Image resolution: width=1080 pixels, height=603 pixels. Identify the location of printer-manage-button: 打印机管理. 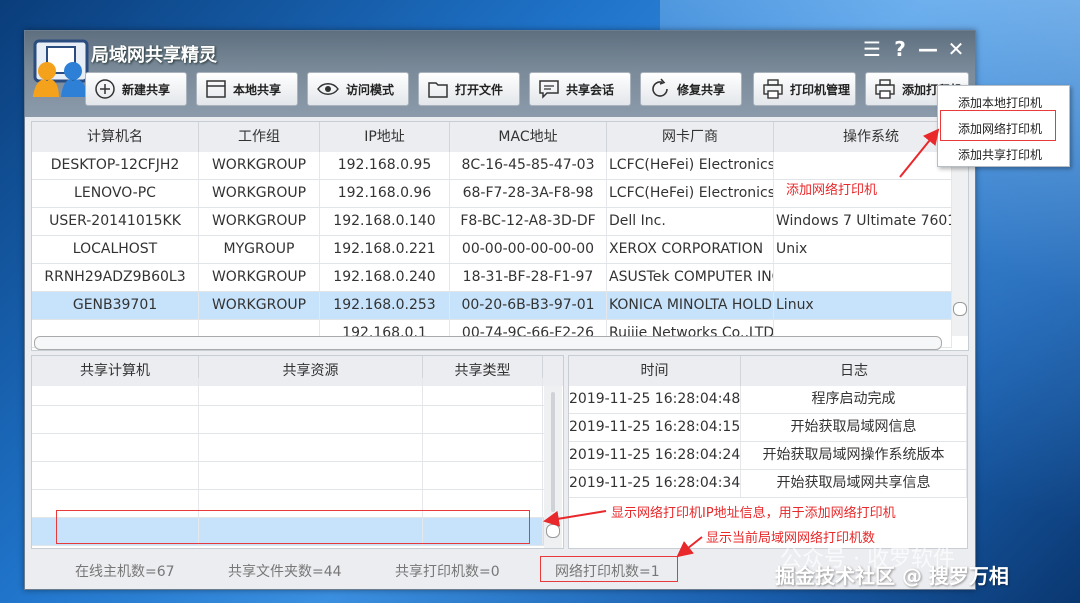
(804, 89).